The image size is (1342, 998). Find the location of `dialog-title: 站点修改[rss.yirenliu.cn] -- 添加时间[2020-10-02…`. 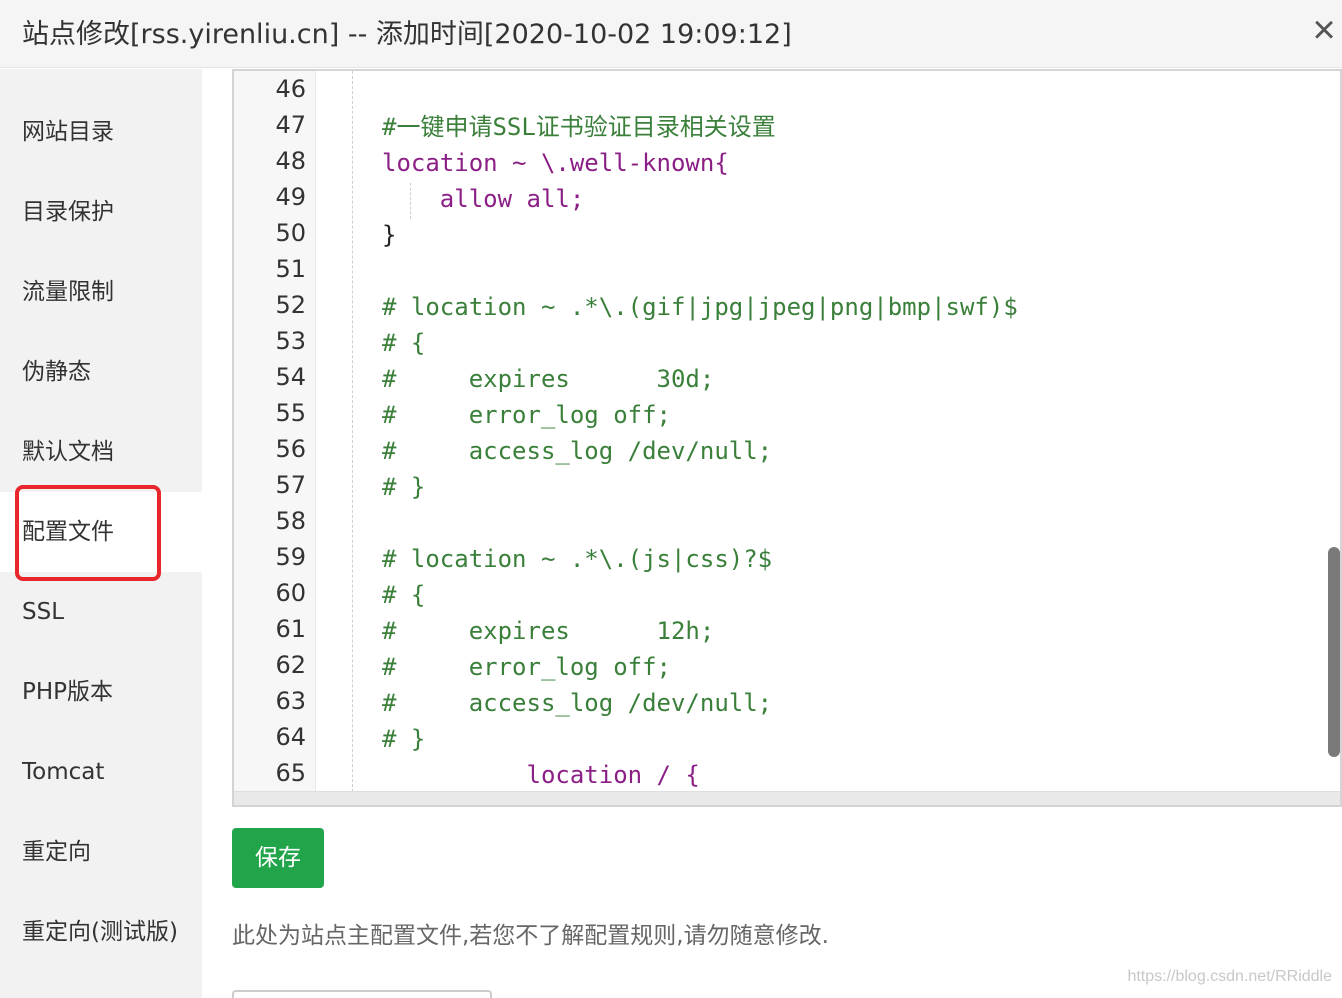

dialog-title: 站点修改[rss.yirenliu.cn] -- 添加时间[2020-10-02… is located at coordinates (407, 34).